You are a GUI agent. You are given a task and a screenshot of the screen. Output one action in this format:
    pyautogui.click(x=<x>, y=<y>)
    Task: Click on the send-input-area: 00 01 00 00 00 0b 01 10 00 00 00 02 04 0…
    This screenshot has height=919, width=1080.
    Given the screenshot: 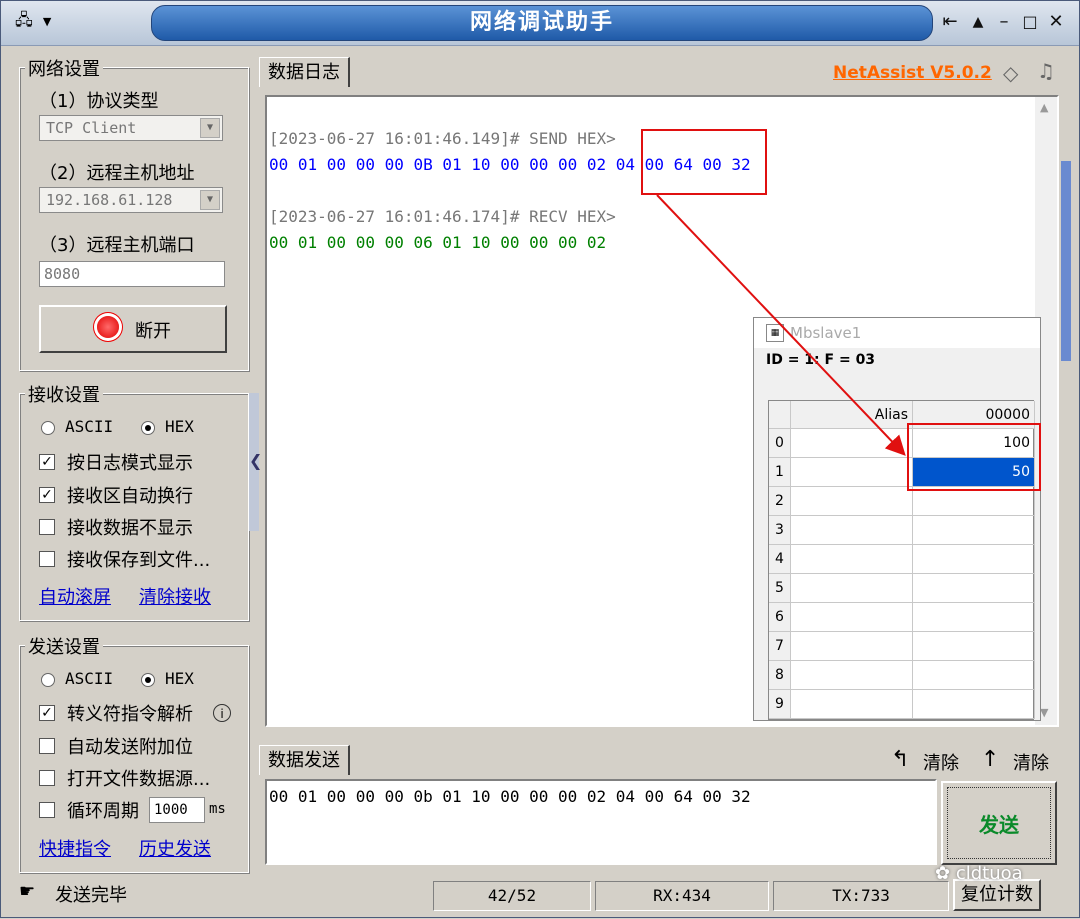 What is the action you would take?
    pyautogui.click(x=601, y=822)
    